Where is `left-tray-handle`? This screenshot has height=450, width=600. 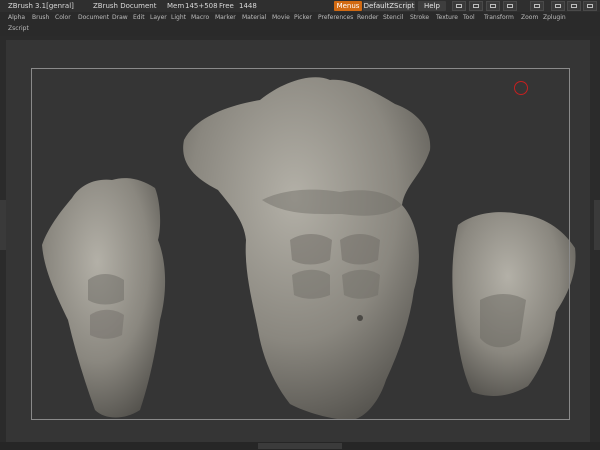
left-tray-handle is located at coordinates (3, 225).